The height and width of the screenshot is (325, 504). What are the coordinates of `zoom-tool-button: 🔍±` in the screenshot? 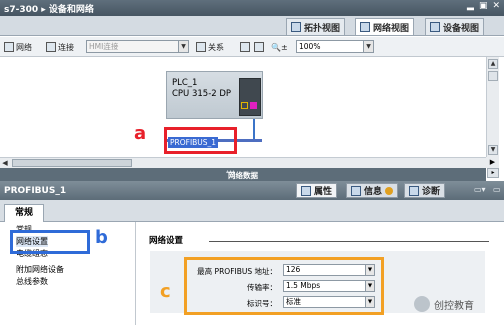 It's located at (279, 47).